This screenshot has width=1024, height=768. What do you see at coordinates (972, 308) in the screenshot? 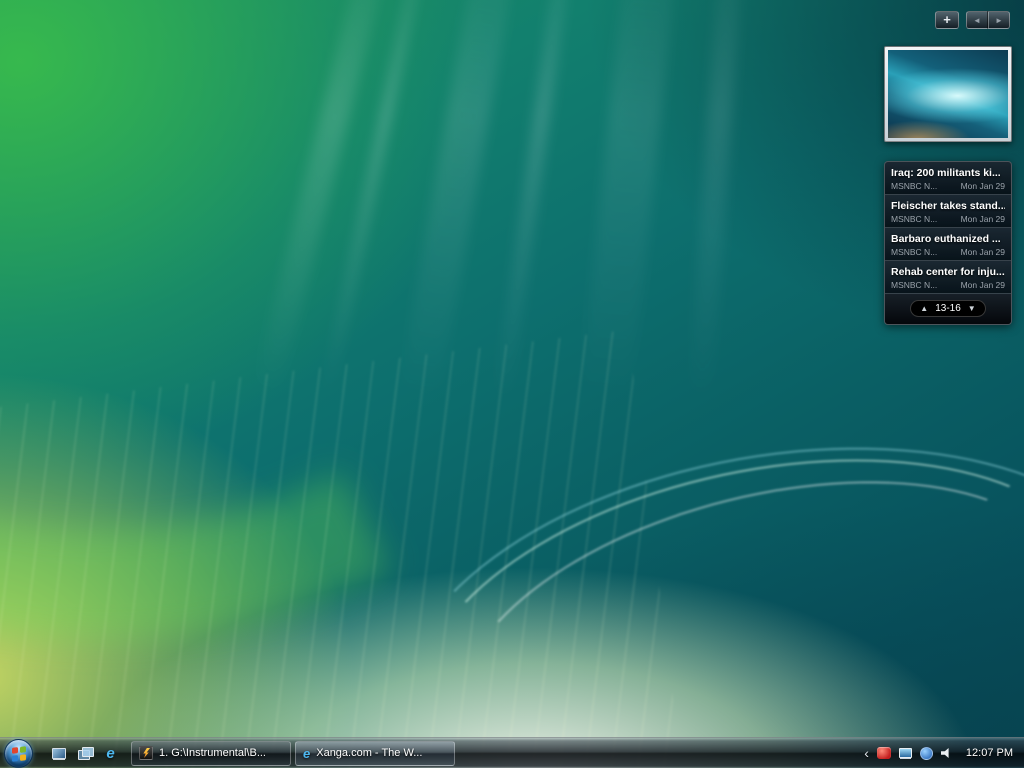
I see `feed-page-down-button: ▼` at bounding box center [972, 308].